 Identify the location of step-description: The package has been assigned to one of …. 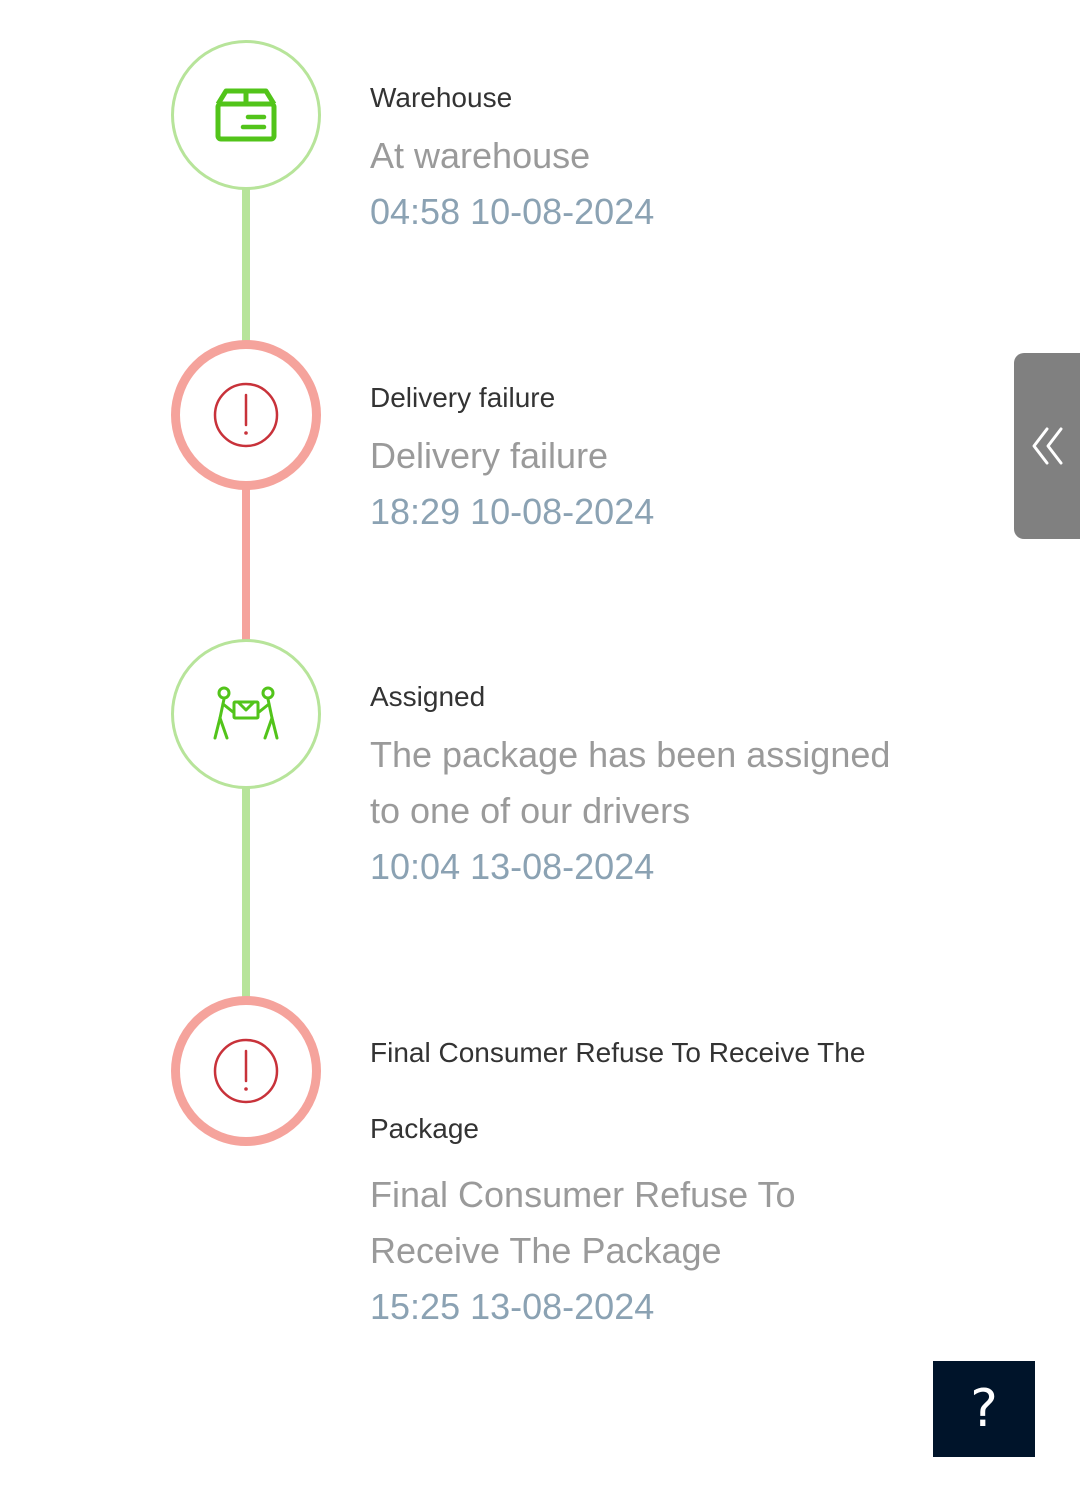
(630, 782).